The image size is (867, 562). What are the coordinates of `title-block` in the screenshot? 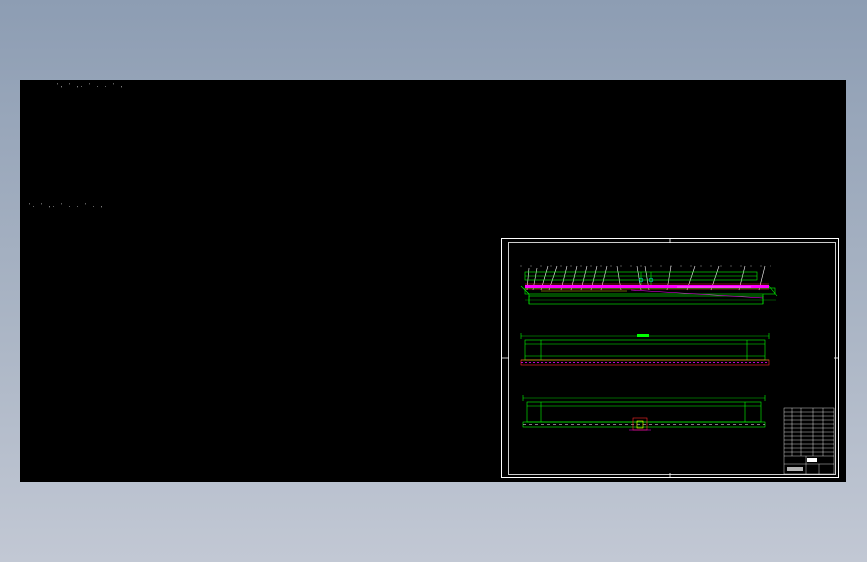 It's located at (809, 441).